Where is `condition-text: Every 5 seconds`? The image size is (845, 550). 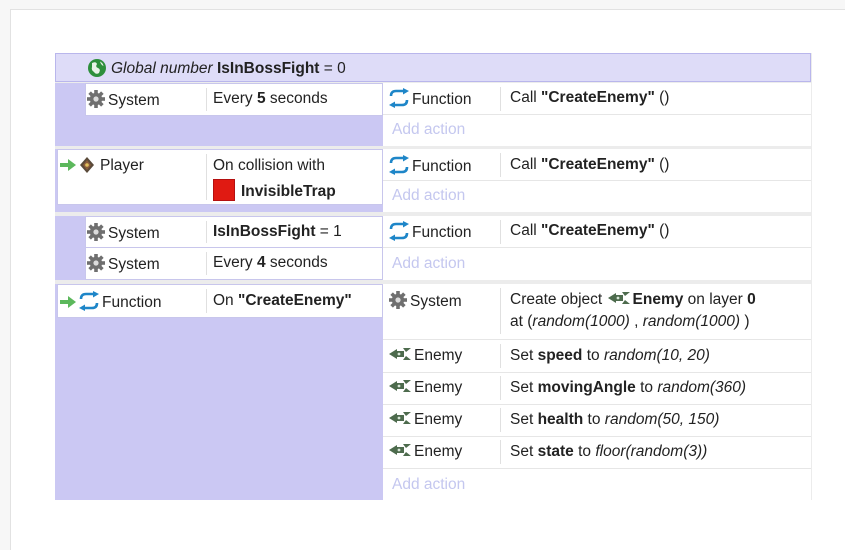
condition-text: Every 5 seconds is located at coordinates (270, 98).